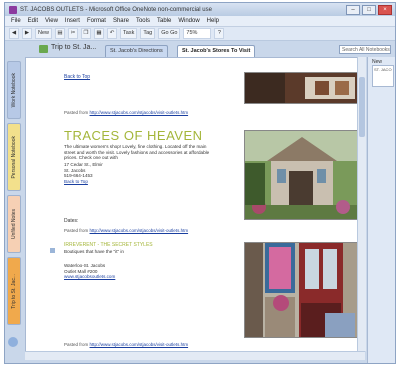 Image resolution: width=400 pixels, height=366 pixels. Describe the element at coordinates (52, 250) in the screenshot. I see `paragraph-handle` at that location.